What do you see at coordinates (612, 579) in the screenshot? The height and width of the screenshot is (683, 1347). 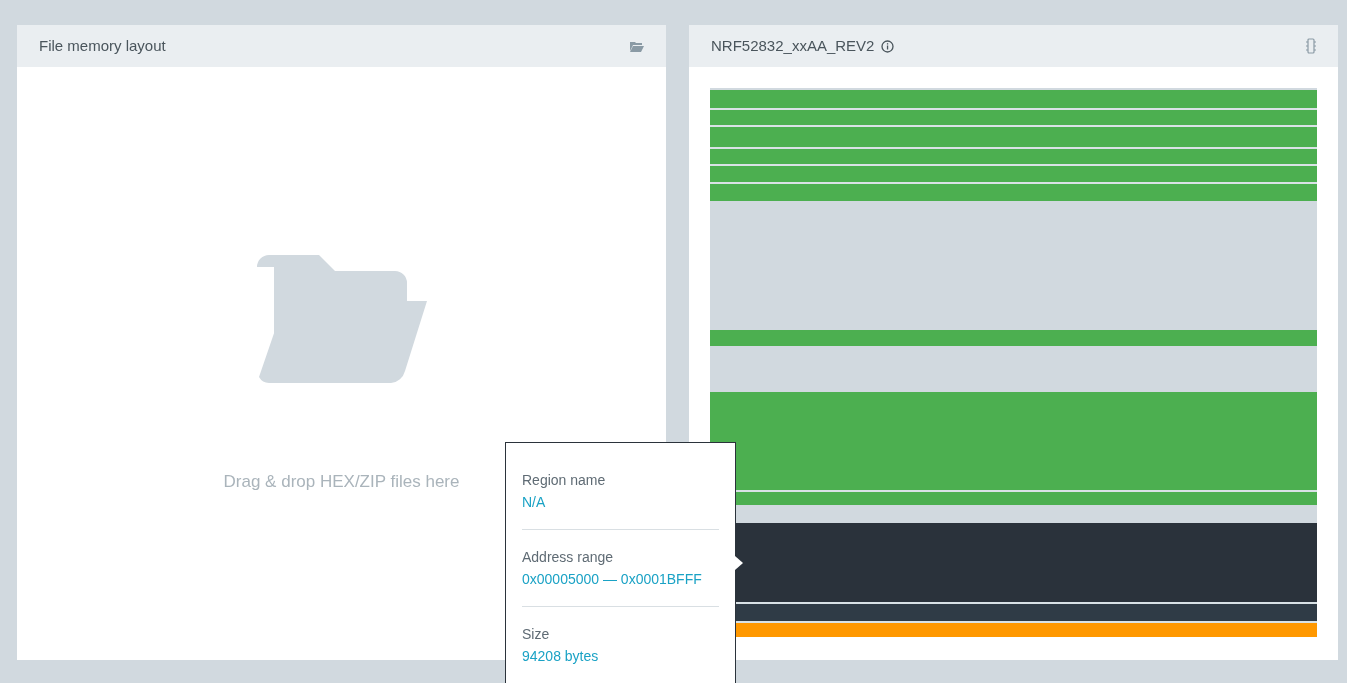 I see `field-value: 0x00005000 — 0x0001BFFF` at bounding box center [612, 579].